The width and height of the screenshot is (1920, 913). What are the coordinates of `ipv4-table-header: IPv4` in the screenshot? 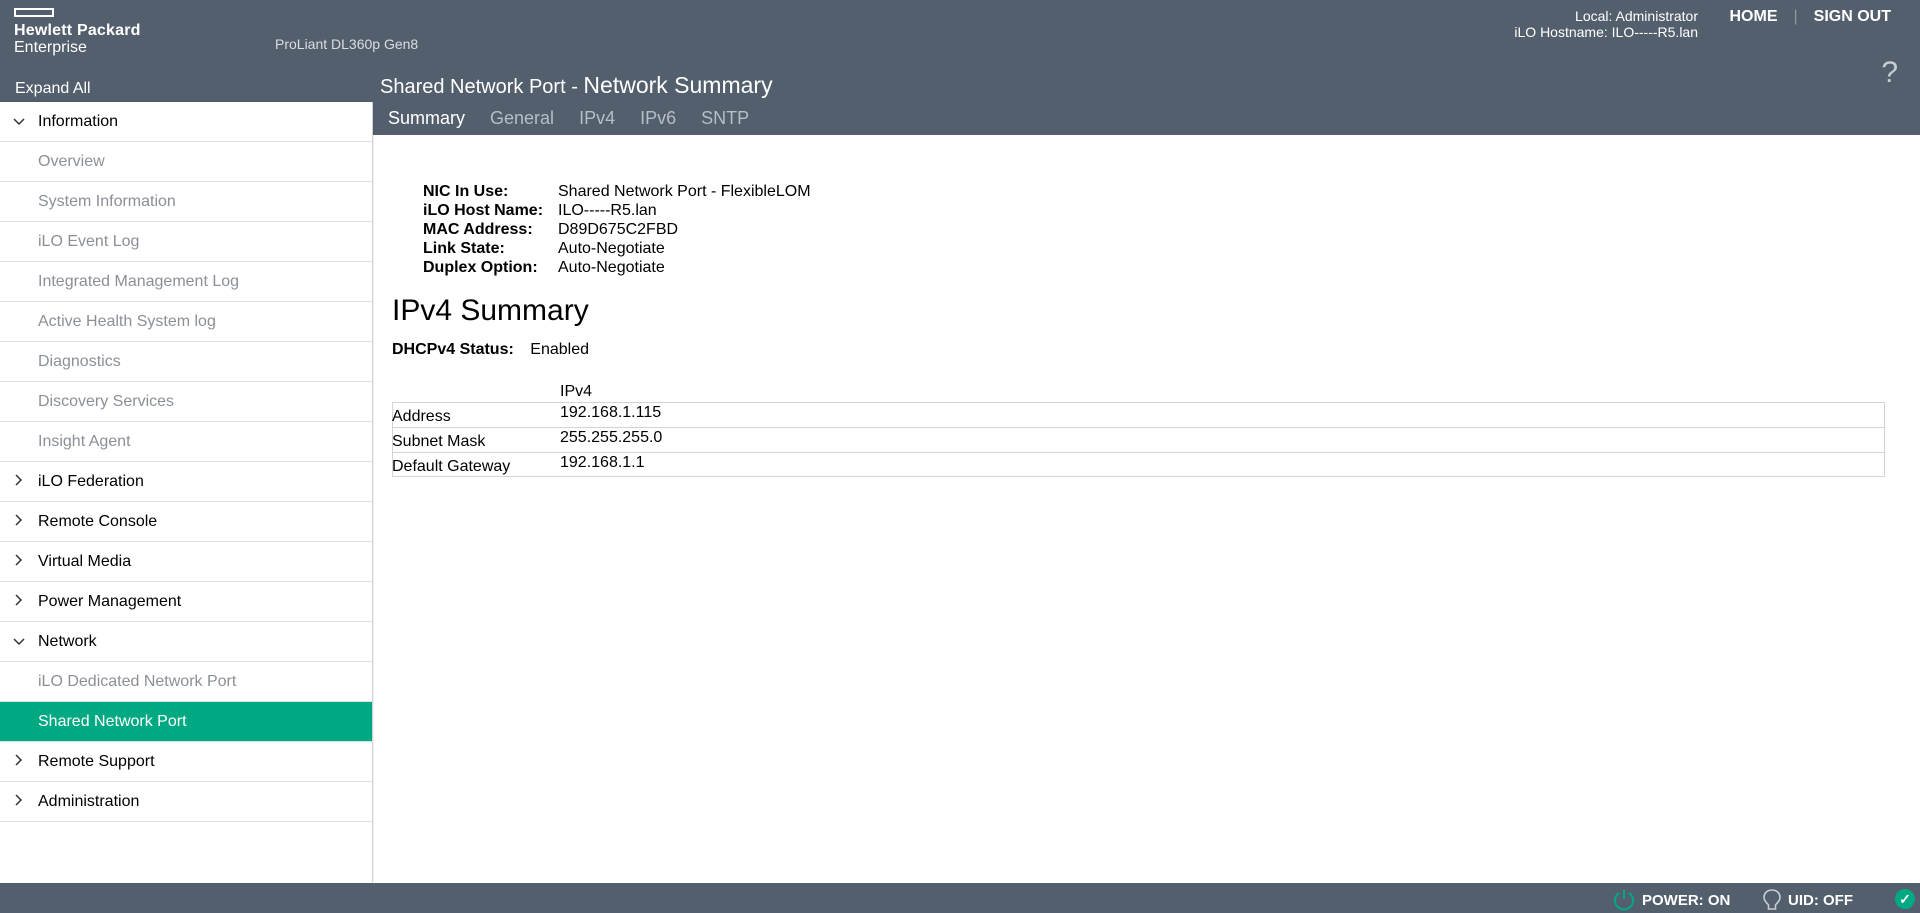 It's located at (1138, 392).